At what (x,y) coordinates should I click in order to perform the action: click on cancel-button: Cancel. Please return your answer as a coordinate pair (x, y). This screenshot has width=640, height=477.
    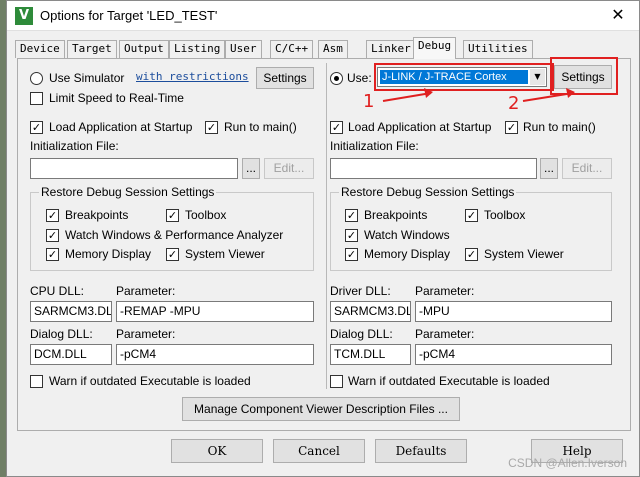
    Looking at the image, I should click on (319, 451).